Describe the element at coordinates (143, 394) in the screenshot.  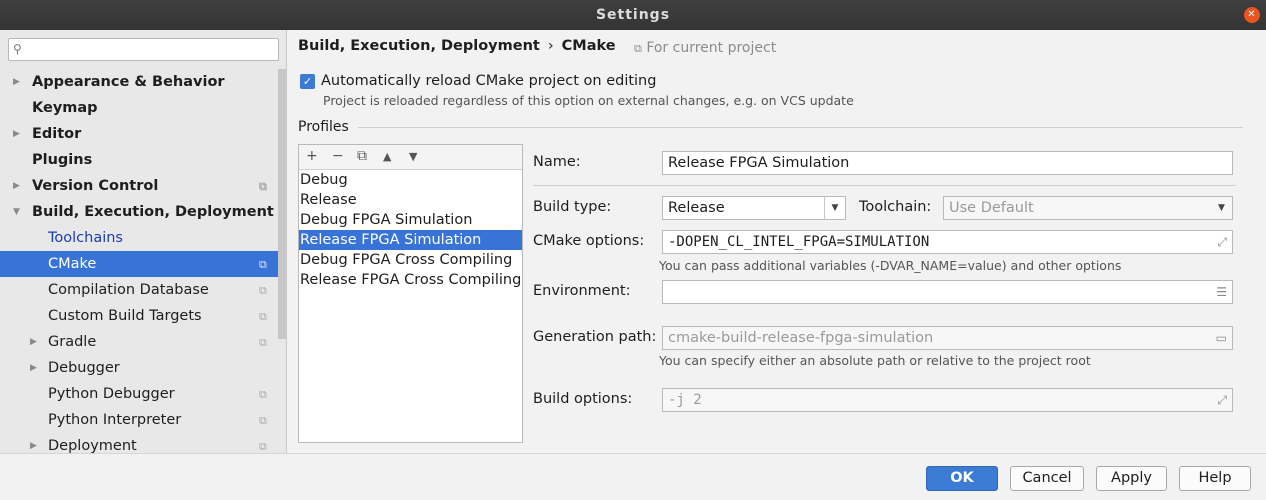
I see `tree-item-python-debugger: Python Debugger ⧉` at that location.